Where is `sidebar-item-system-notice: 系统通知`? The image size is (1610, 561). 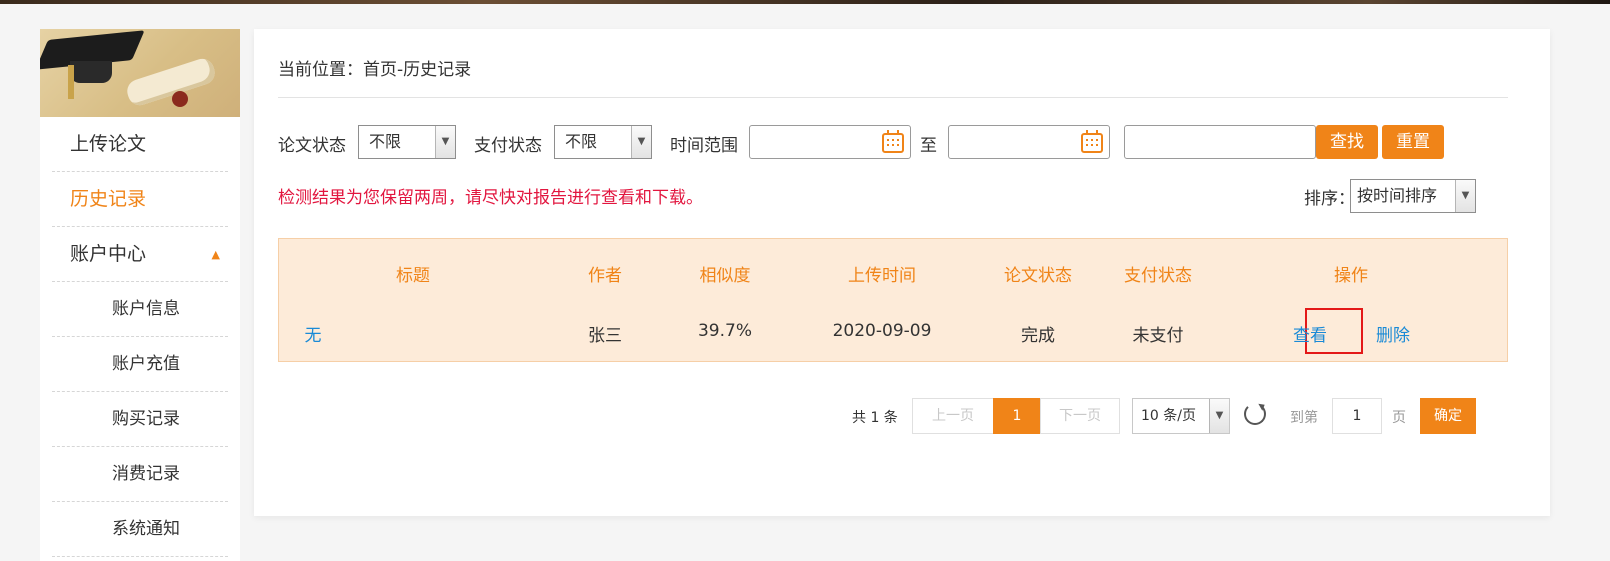
sidebar-item-system-notice: 系统通知 is located at coordinates (140, 529).